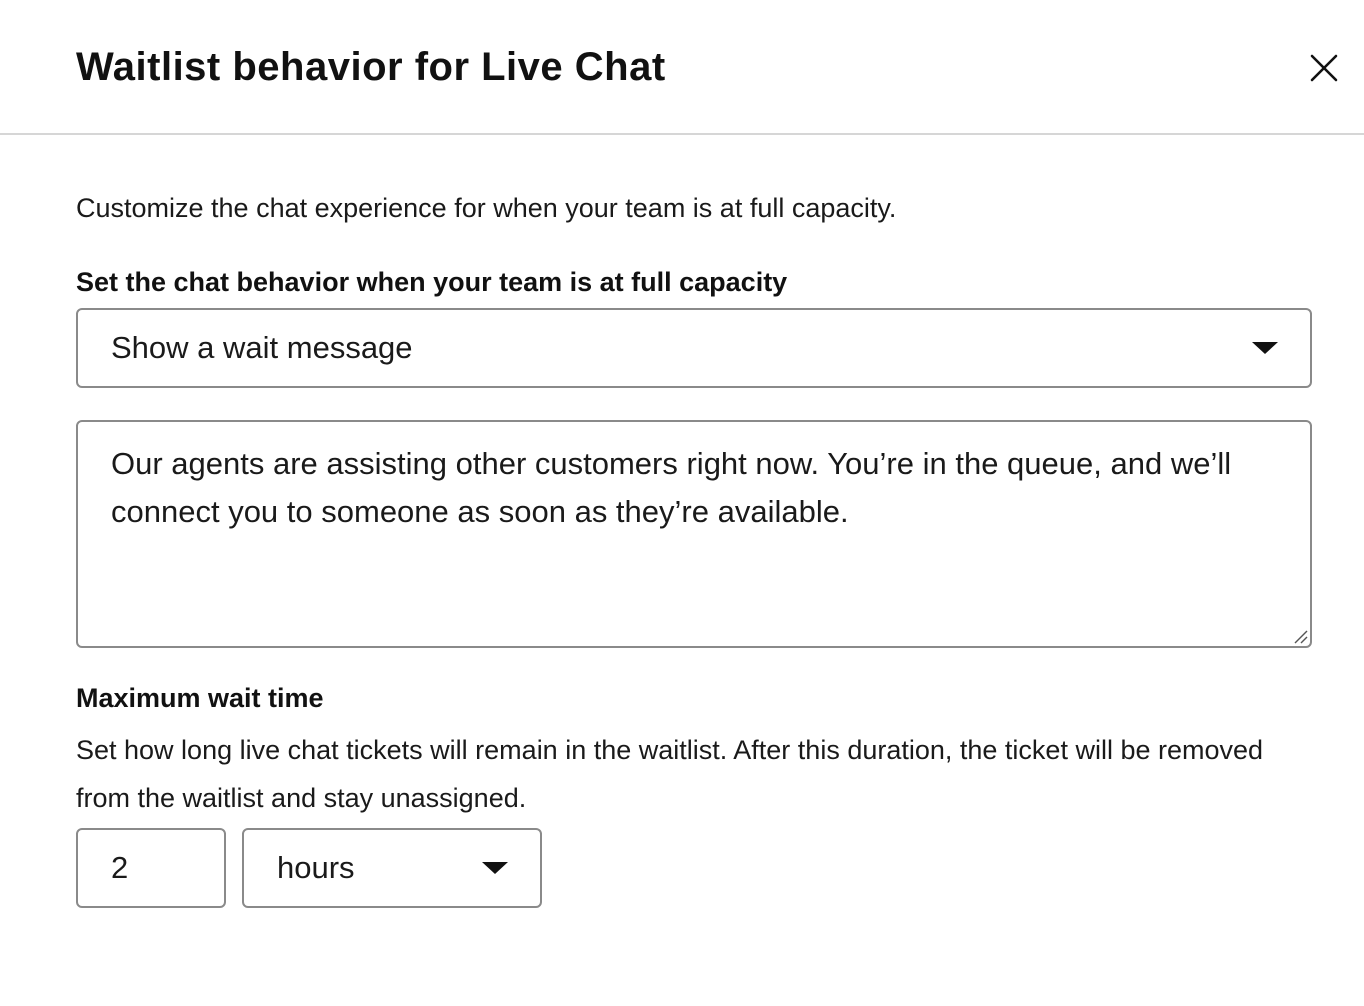 The height and width of the screenshot is (1006, 1364). What do you see at coordinates (682, 67) in the screenshot?
I see `modal-header: Waitlist behavior for Live Chat` at bounding box center [682, 67].